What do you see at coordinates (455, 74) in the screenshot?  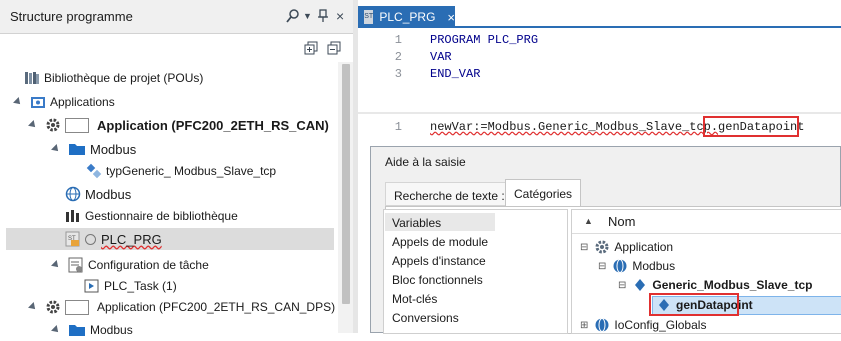 I see `code-line: END_VAR` at bounding box center [455, 74].